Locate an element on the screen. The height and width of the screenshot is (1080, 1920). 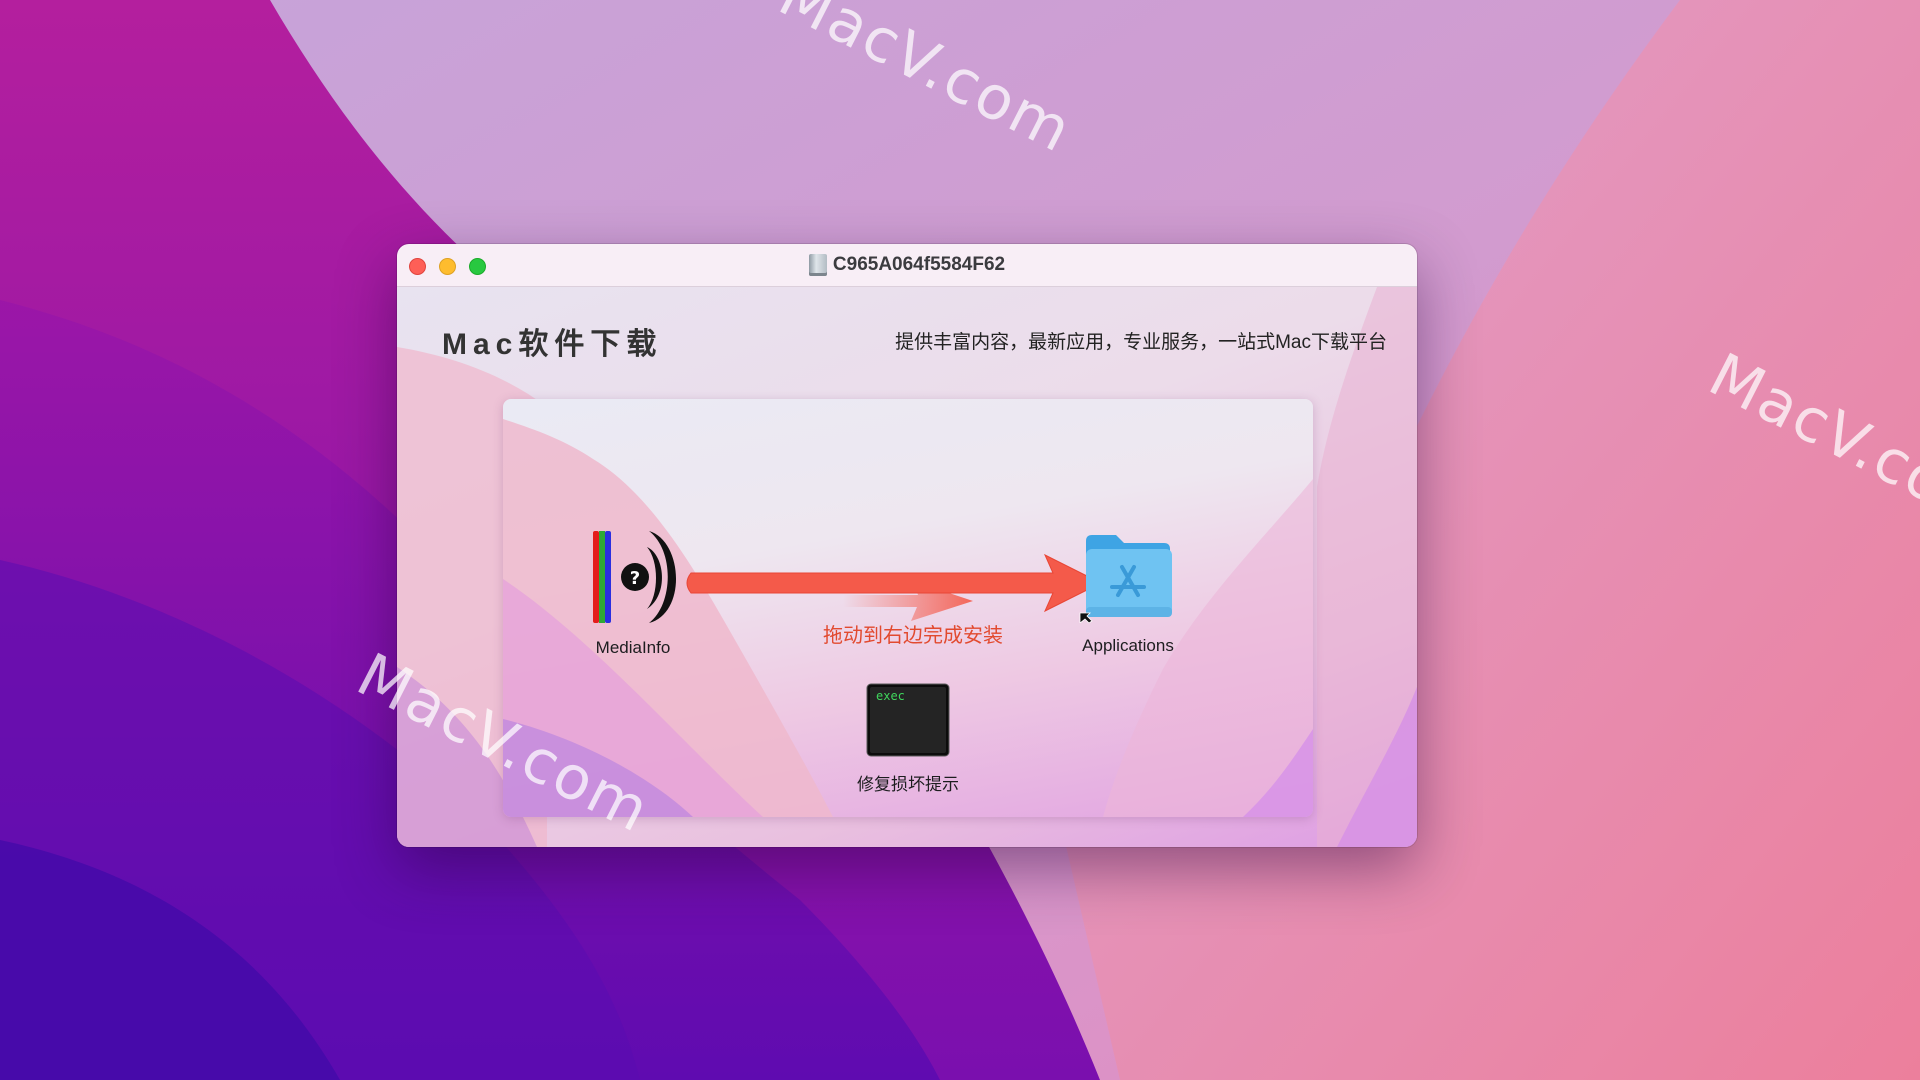
mediainfo-icon: ? is located at coordinates (635, 577).